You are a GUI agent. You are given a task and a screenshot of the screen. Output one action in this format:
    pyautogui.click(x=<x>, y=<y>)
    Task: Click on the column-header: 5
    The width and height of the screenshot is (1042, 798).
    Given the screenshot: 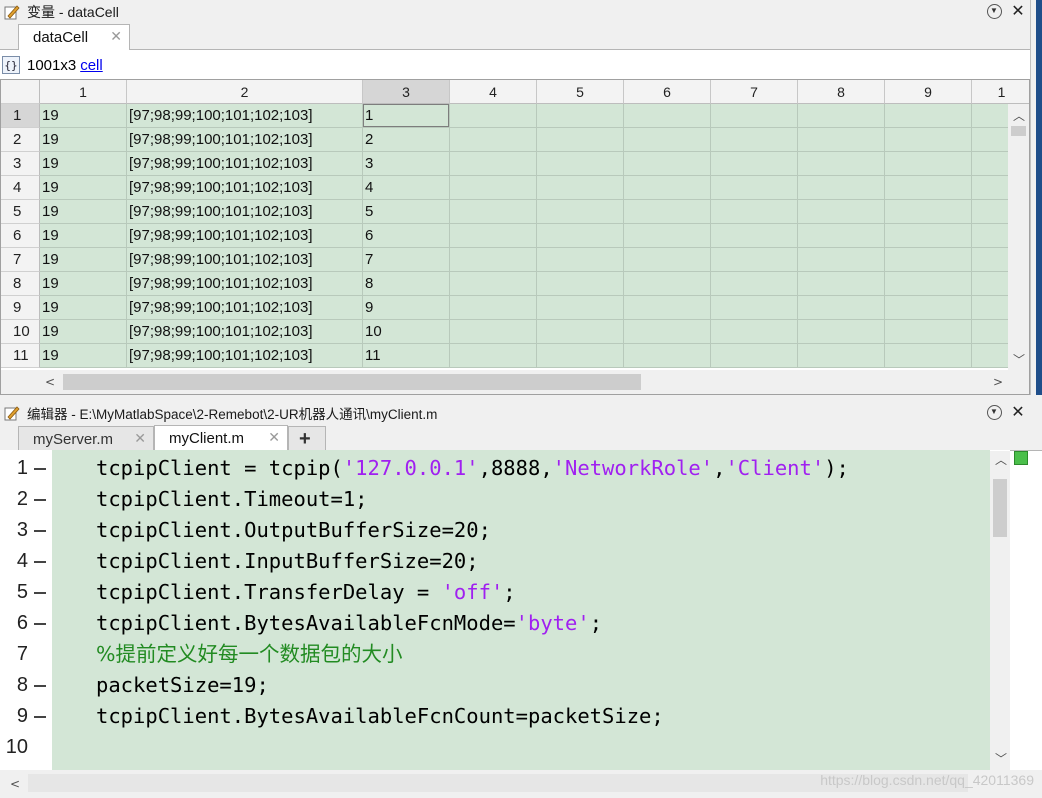 What is the action you would take?
    pyautogui.click(x=580, y=92)
    